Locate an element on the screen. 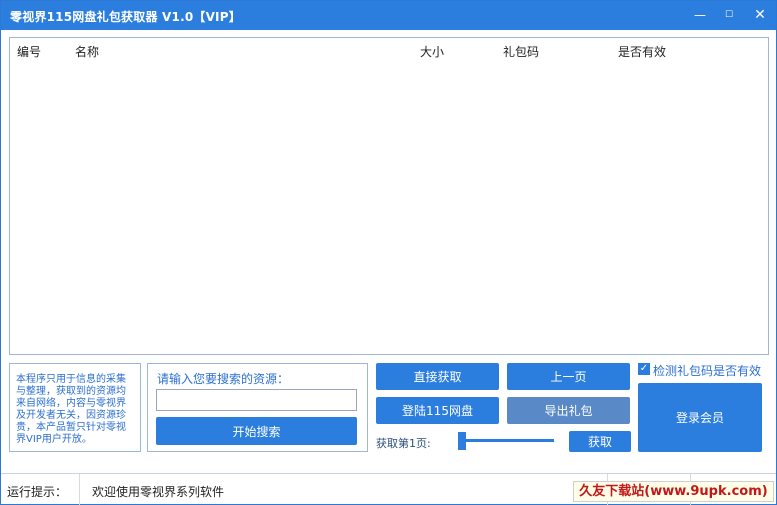  minimize-icon: — is located at coordinates (700, 15).